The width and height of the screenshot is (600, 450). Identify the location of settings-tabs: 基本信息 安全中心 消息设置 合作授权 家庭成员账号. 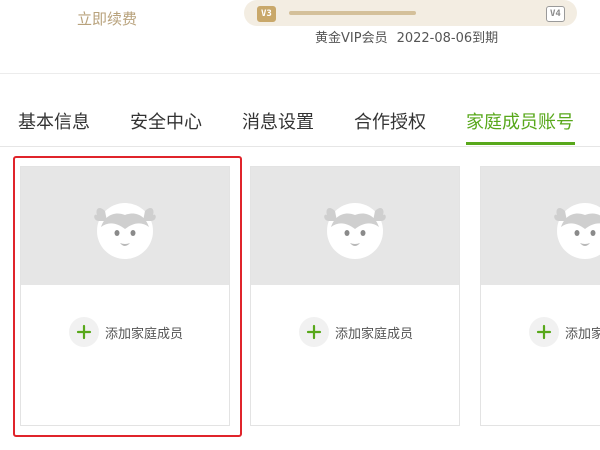
(300, 122).